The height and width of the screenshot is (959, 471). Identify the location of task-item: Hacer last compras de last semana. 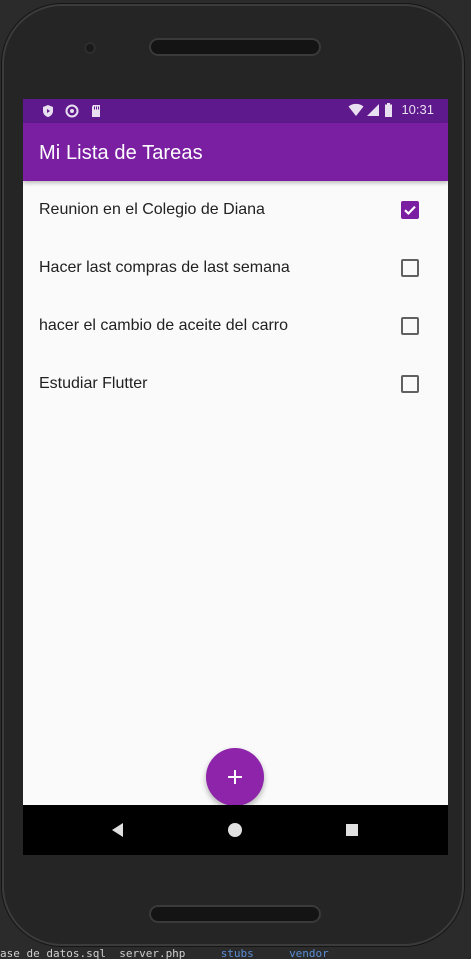
(235, 268).